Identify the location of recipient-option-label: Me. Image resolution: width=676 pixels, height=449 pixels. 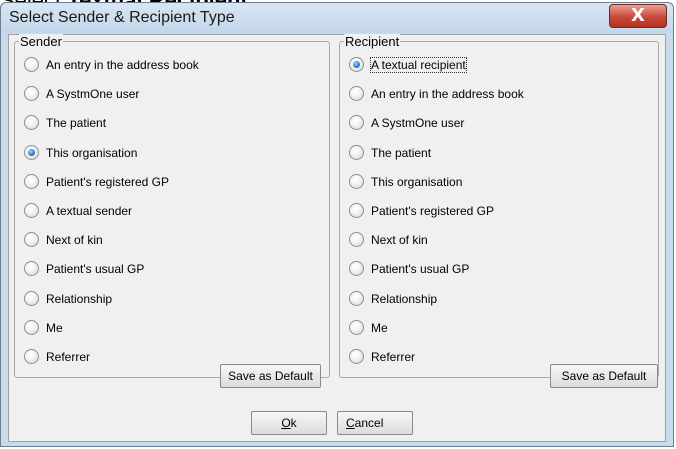
(379, 327).